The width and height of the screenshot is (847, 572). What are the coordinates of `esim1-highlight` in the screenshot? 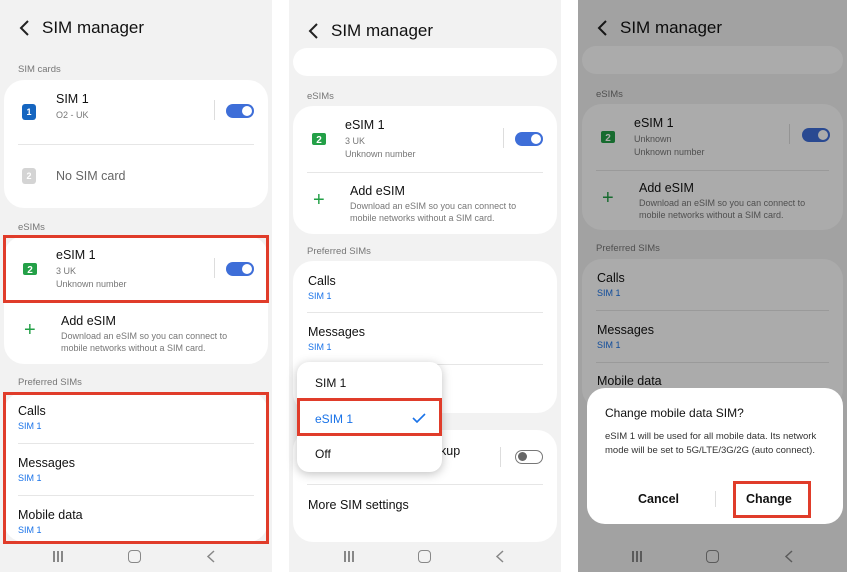 It's located at (136, 269).